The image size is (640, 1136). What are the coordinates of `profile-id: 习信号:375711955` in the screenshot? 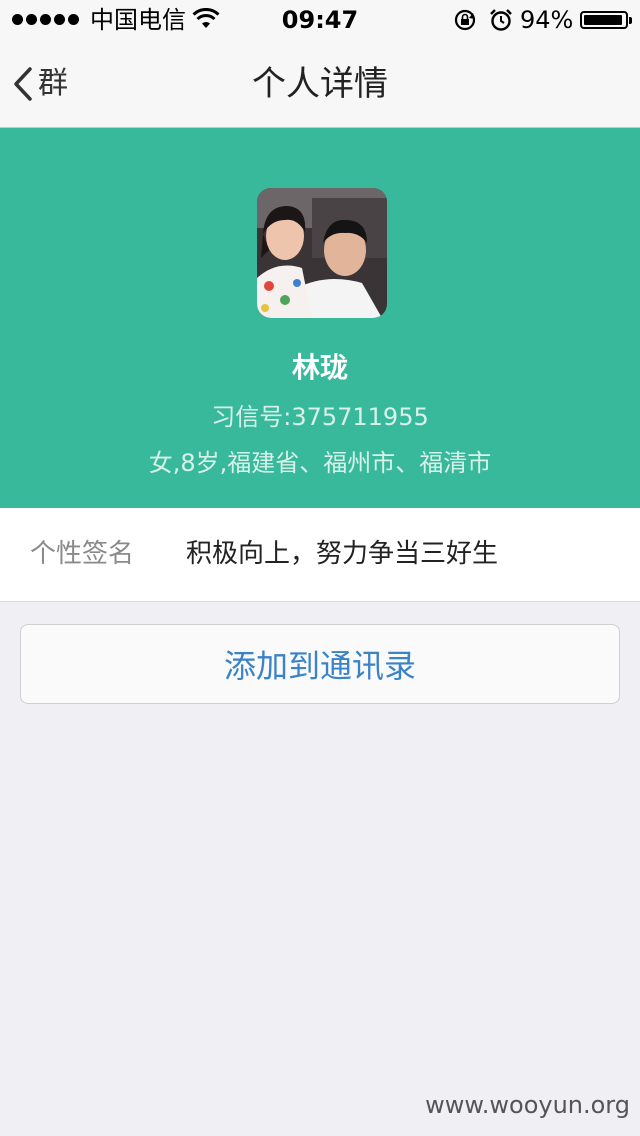 It's located at (320, 417).